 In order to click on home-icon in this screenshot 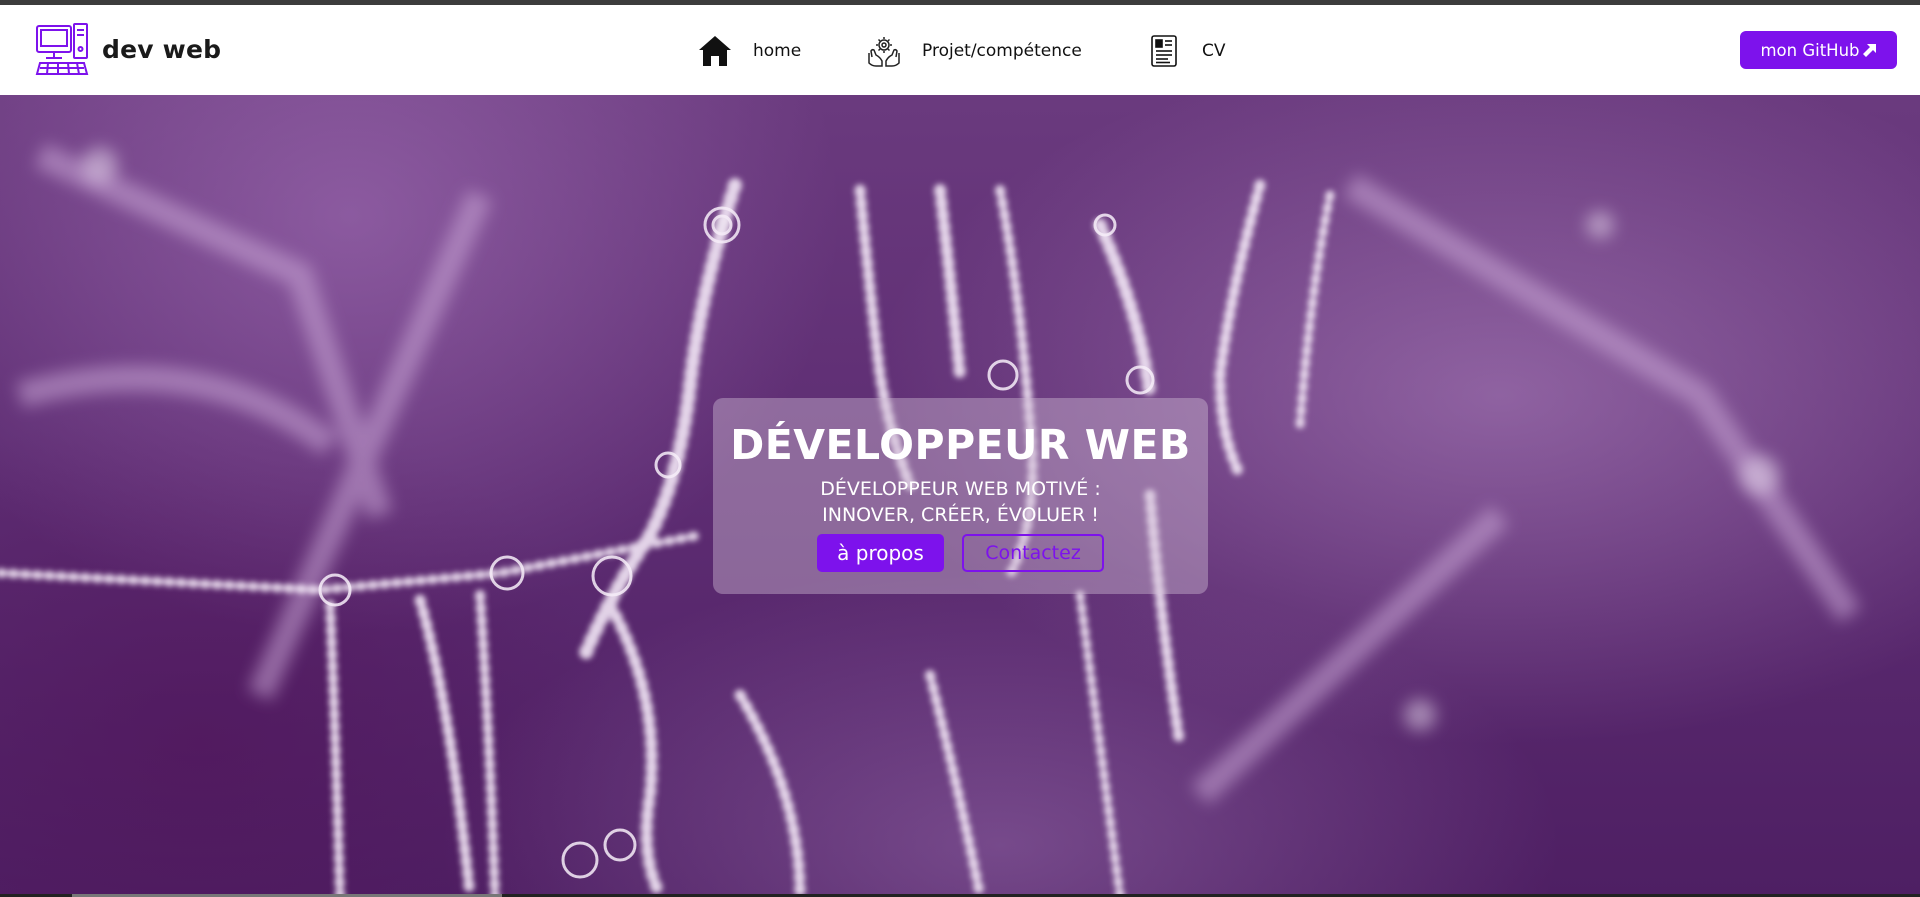, I will do `click(715, 51)`.